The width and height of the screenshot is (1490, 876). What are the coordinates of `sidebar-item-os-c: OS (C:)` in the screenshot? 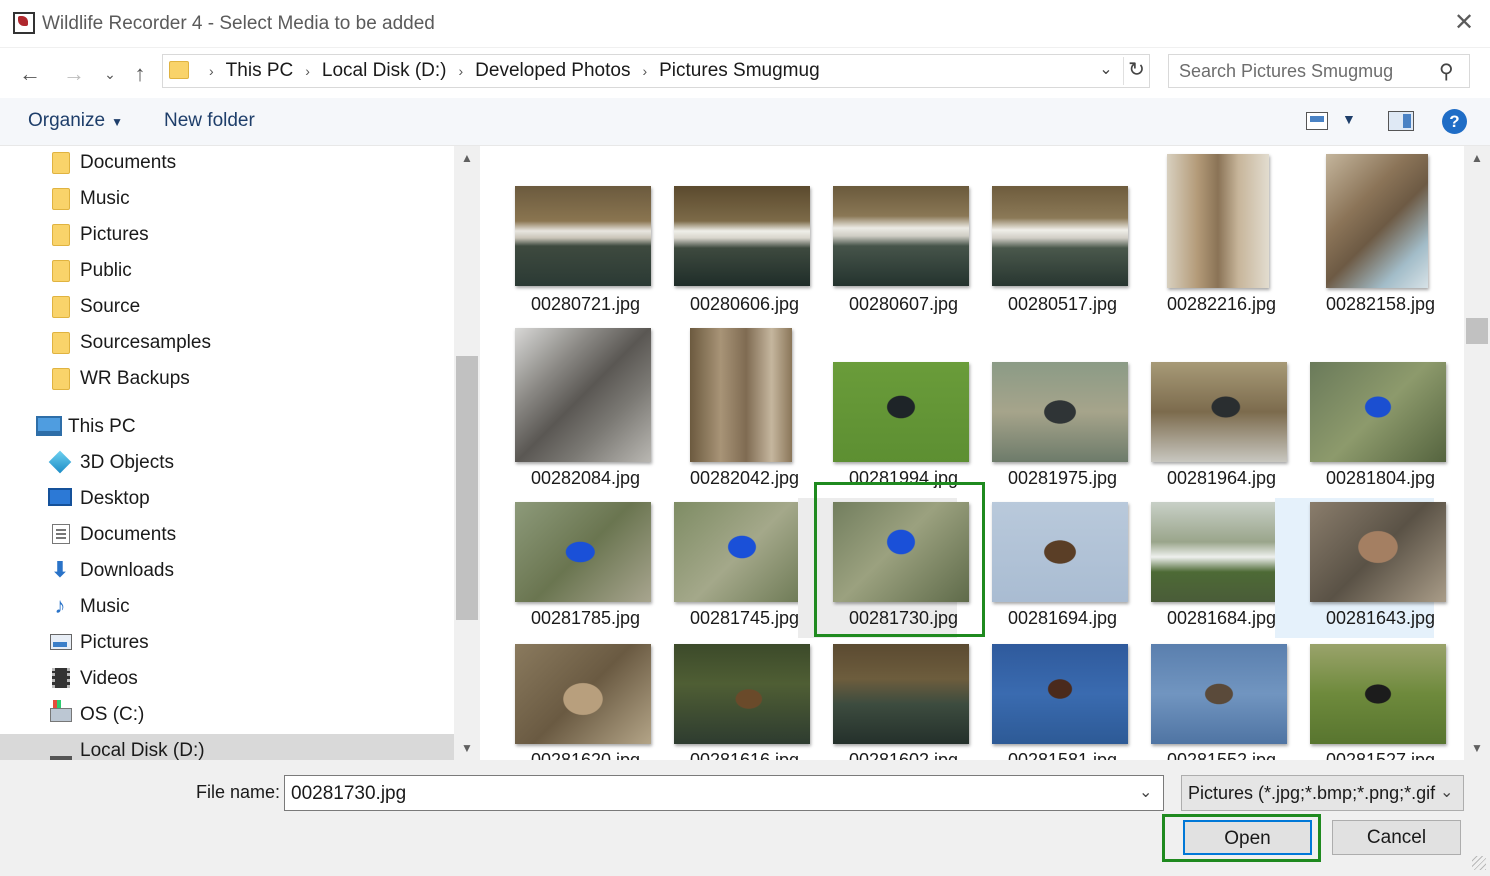 It's located at (227, 715).